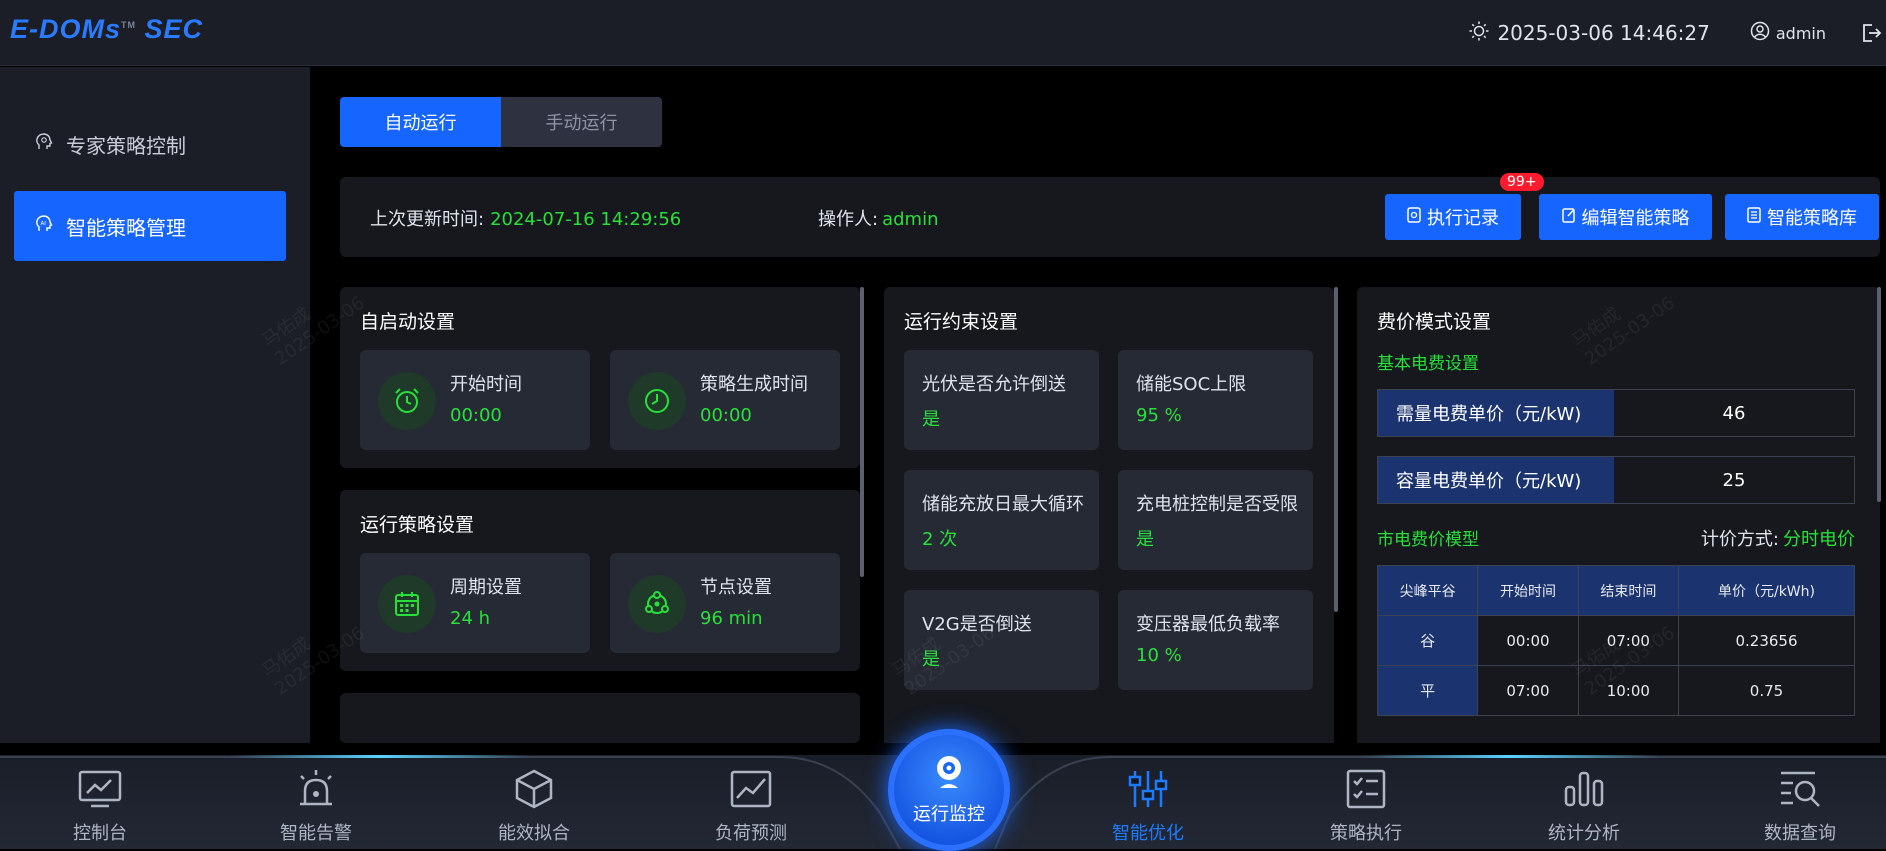 The height and width of the screenshot is (851, 1886). I want to click on nav-glow-left, so click(380, 756).